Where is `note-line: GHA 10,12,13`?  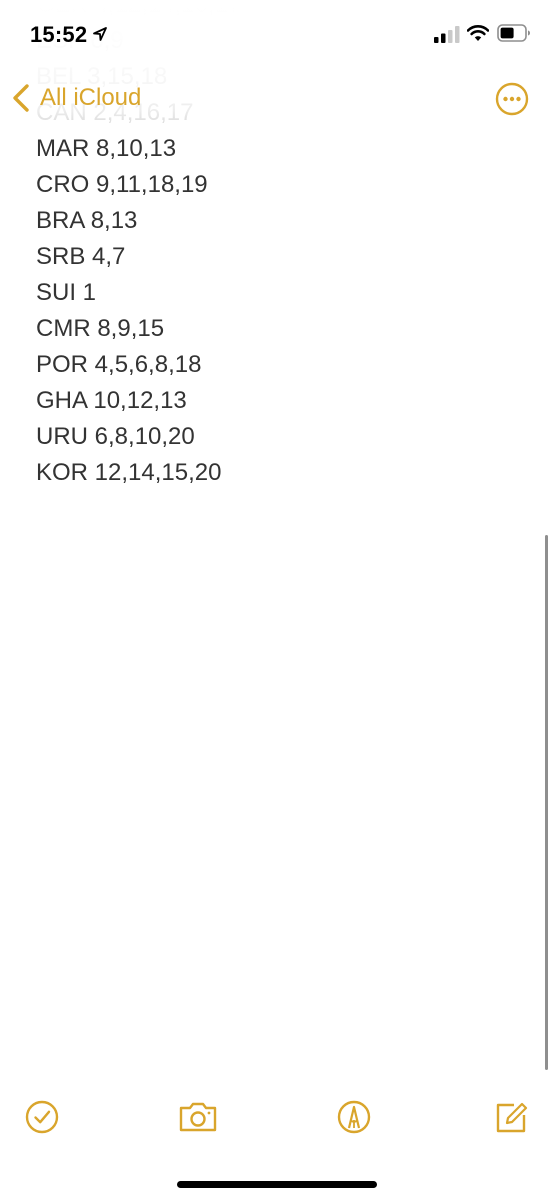 note-line: GHA 10,12,13 is located at coordinates (111, 400).